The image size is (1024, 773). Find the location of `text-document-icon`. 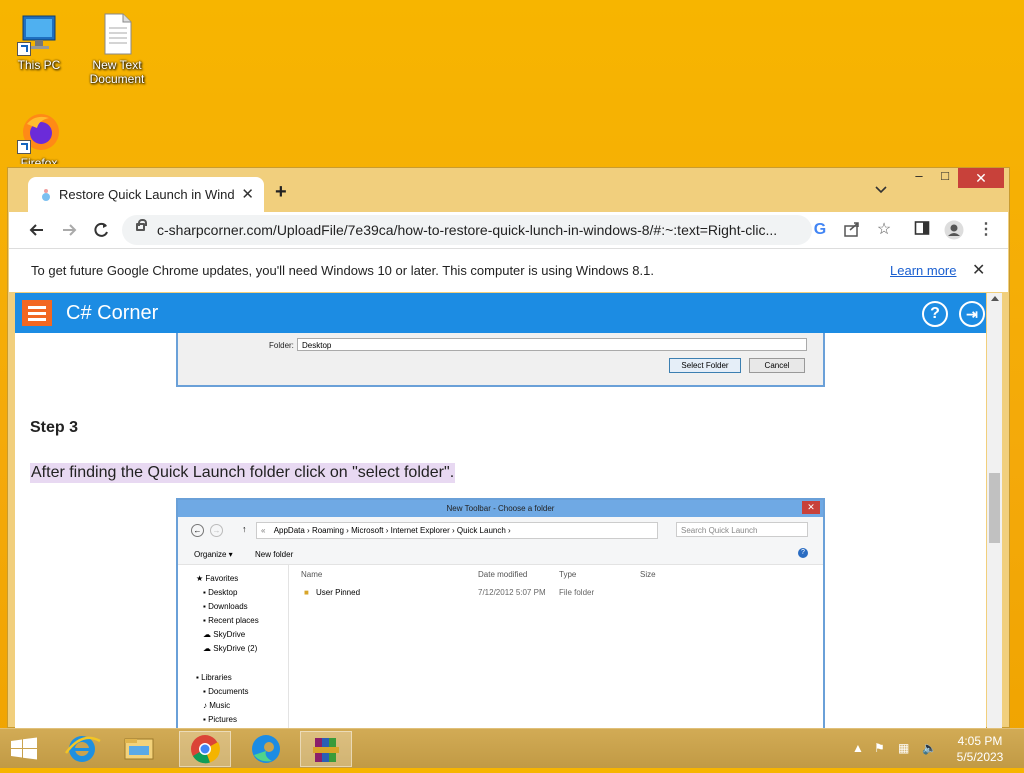

text-document-icon is located at coordinates (117, 34).